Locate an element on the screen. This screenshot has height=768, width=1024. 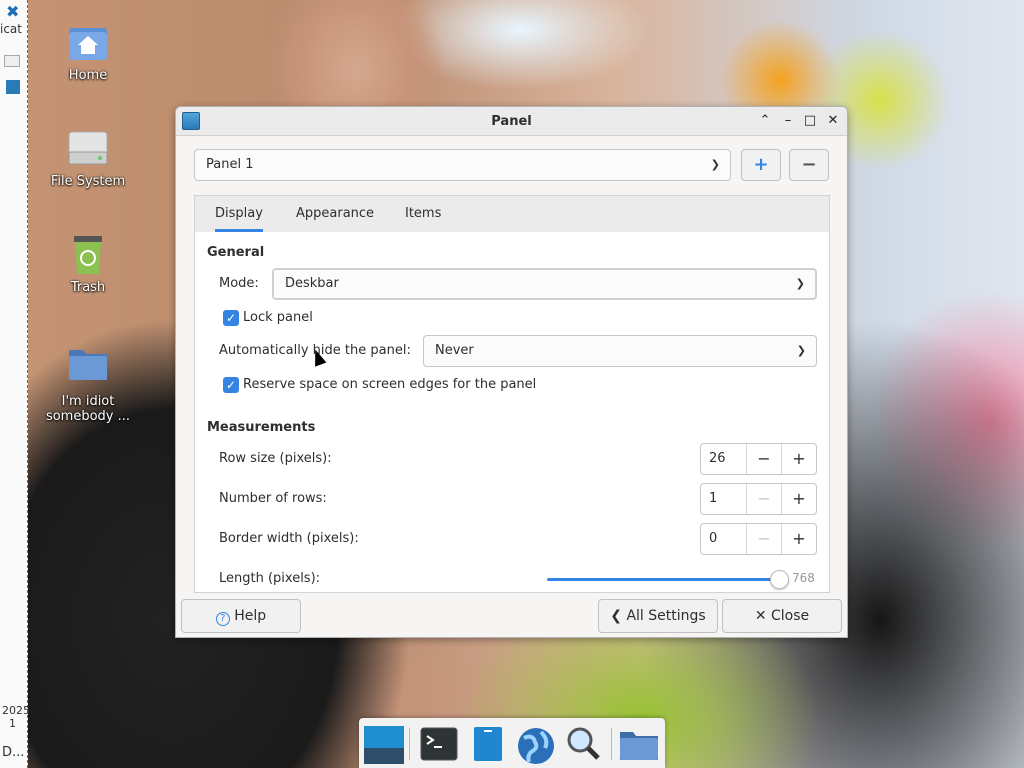
desktop-icon-label: Home is located at coordinates (88, 75).